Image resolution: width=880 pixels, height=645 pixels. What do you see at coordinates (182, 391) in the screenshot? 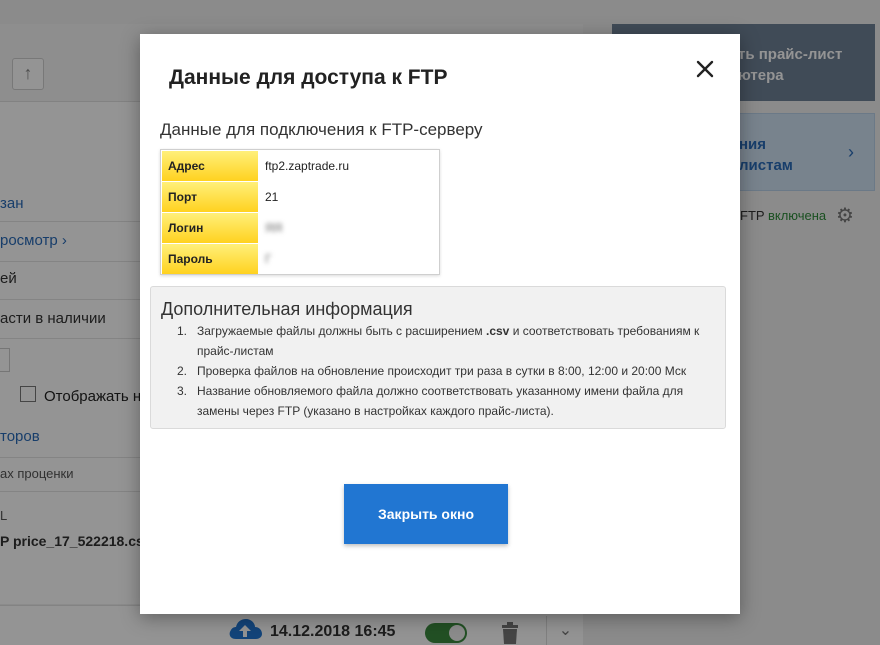
I see `info-item-number: 3.` at bounding box center [182, 391].